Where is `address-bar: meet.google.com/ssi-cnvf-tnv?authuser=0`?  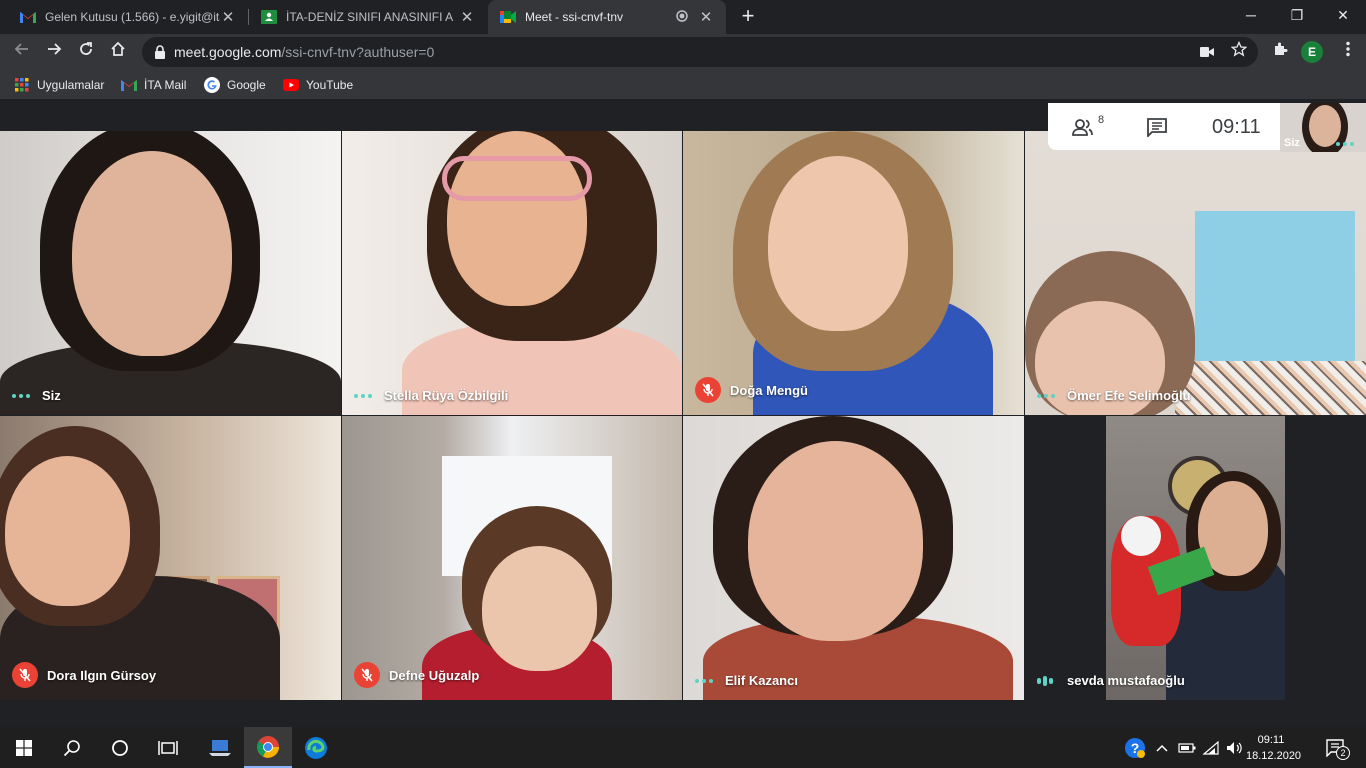 address-bar: meet.google.com/ssi-cnvf-tnv?authuser=0 is located at coordinates (700, 52).